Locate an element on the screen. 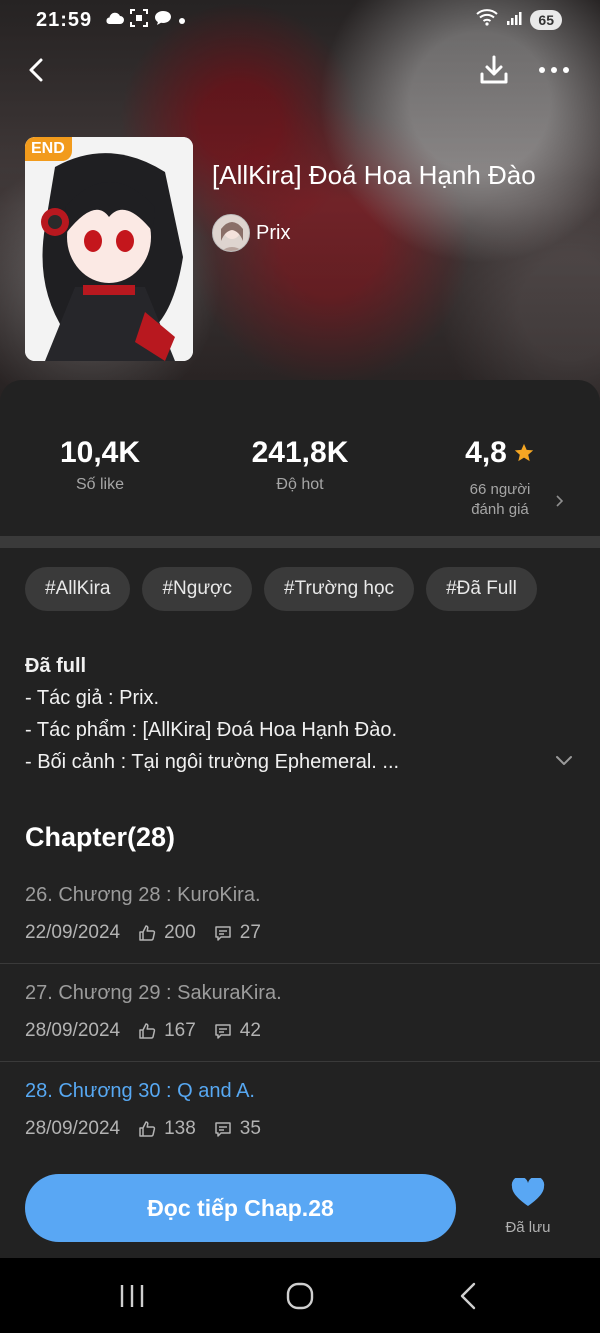  star-icon is located at coordinates (524, 452).